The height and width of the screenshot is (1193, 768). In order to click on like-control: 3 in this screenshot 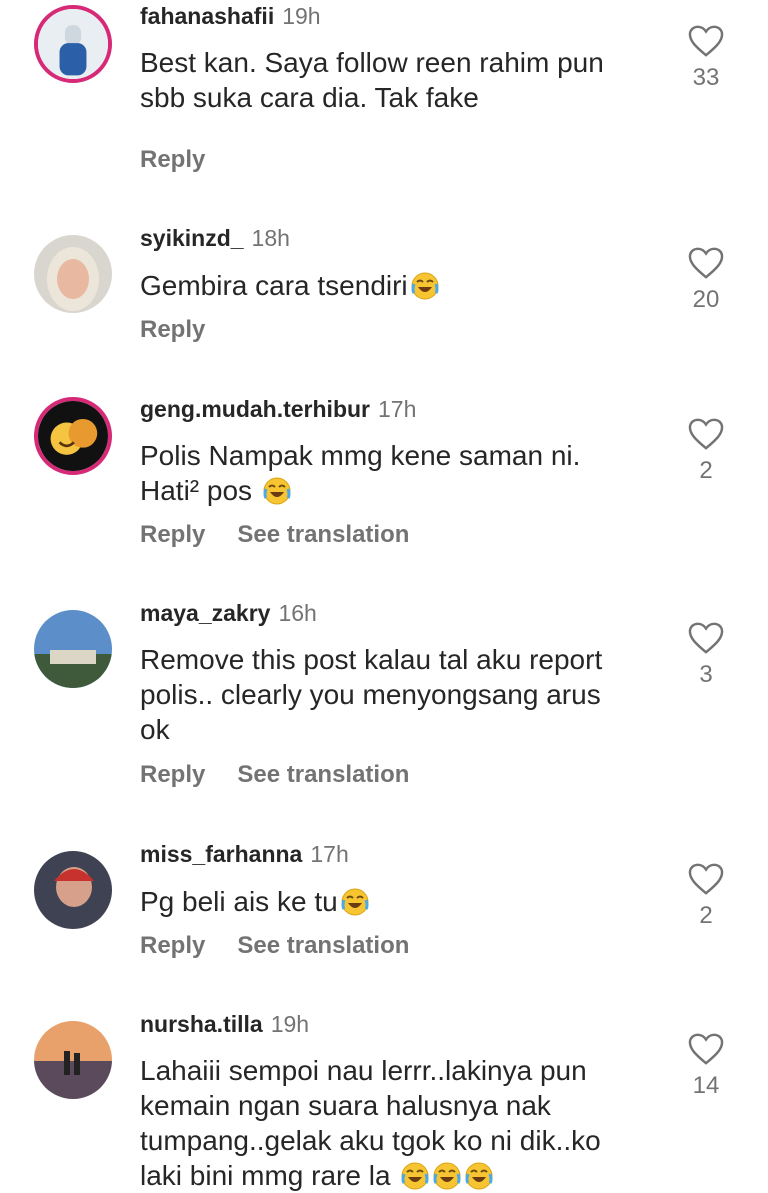, I will do `click(706, 655)`.